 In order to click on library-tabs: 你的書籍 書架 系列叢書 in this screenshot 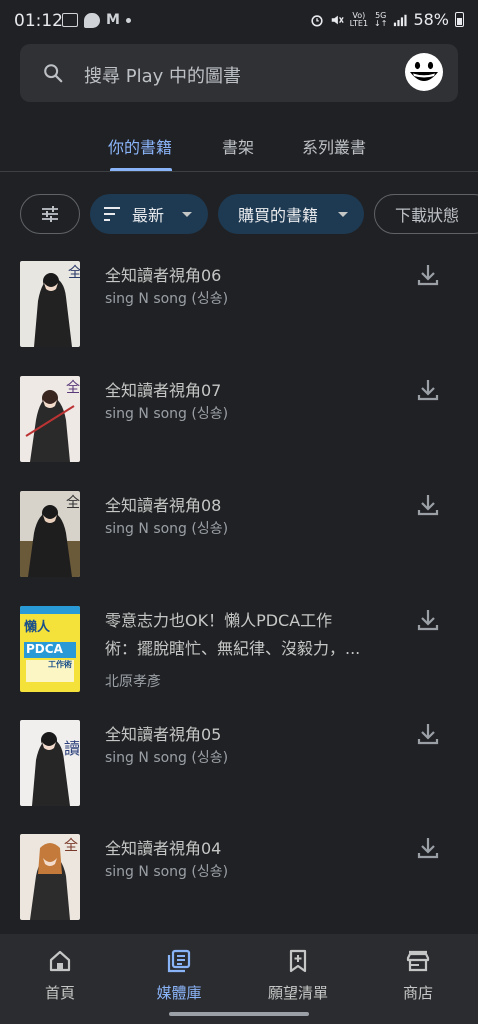, I will do `click(239, 146)`.